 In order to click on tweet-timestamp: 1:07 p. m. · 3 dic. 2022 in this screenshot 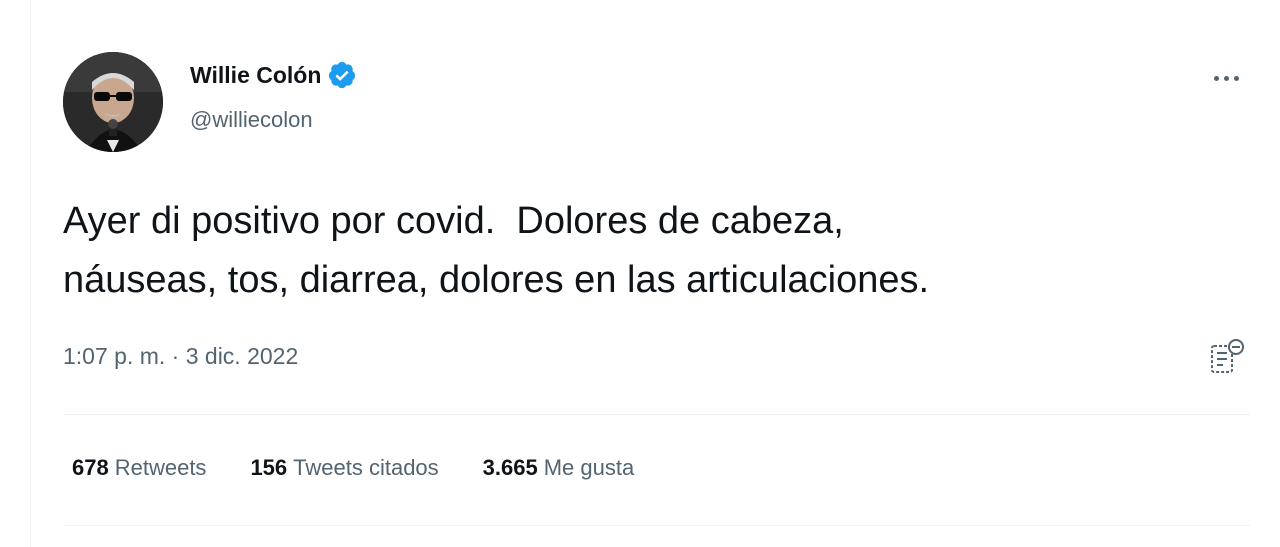, I will do `click(180, 356)`.